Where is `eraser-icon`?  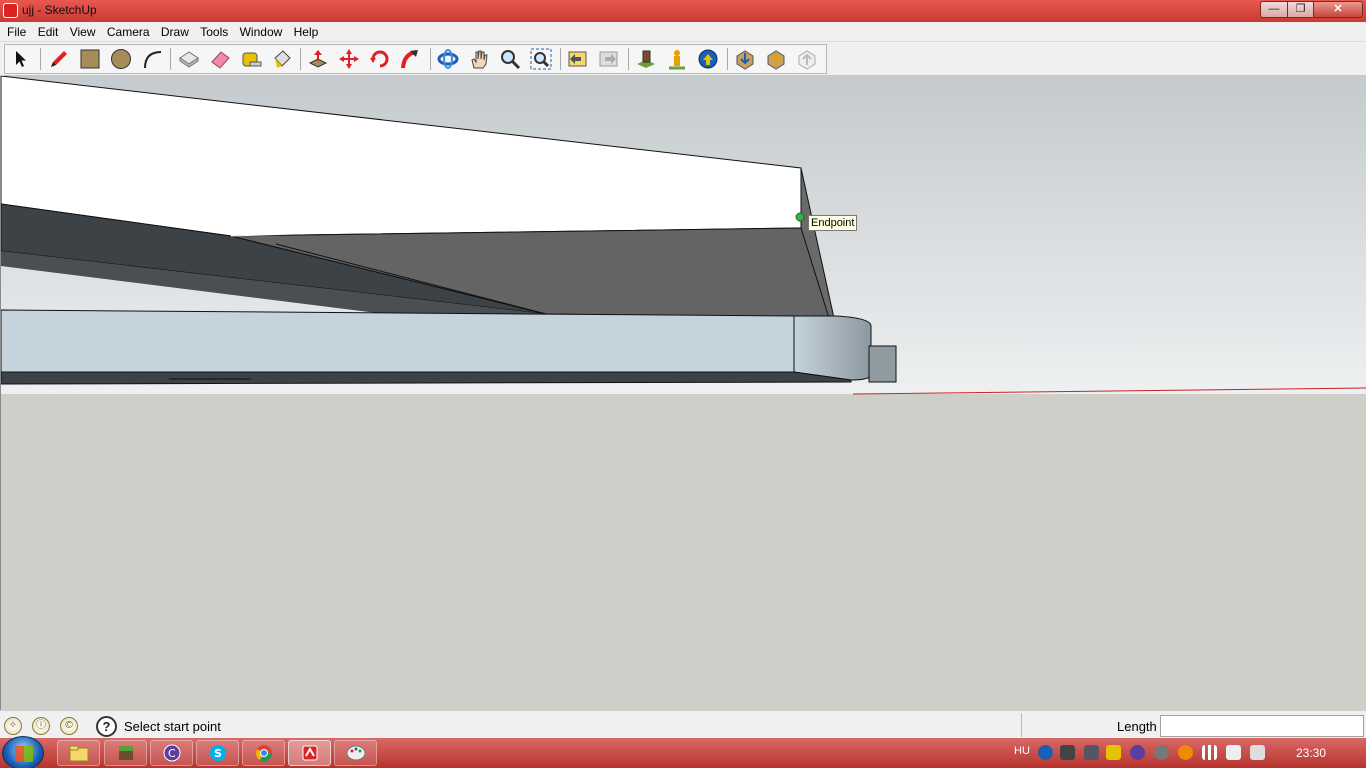 eraser-icon is located at coordinates (220, 60).